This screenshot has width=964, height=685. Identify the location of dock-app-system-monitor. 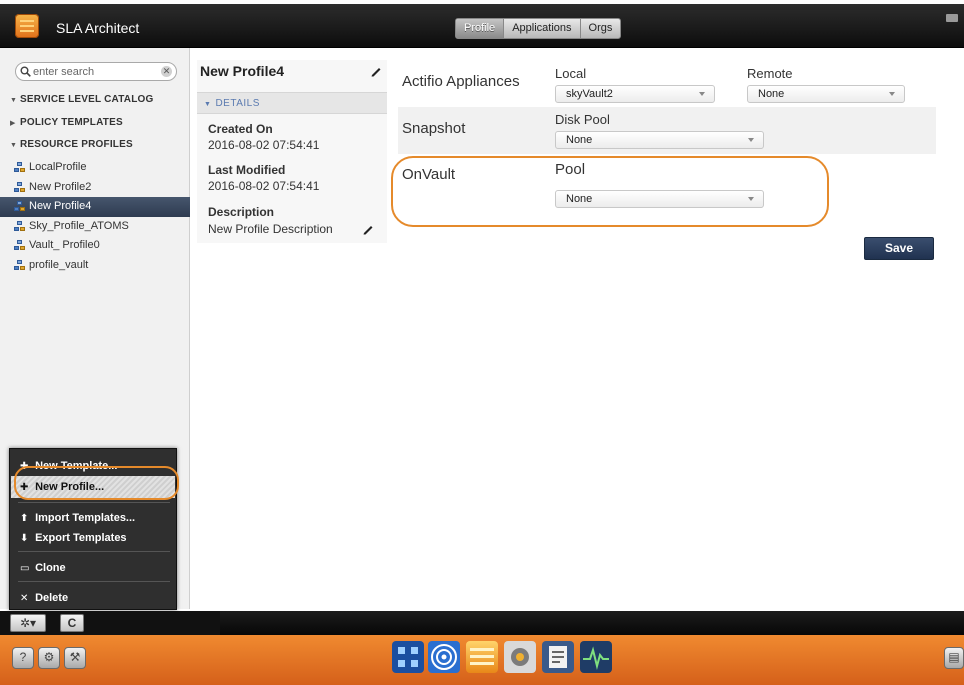
(596, 657).